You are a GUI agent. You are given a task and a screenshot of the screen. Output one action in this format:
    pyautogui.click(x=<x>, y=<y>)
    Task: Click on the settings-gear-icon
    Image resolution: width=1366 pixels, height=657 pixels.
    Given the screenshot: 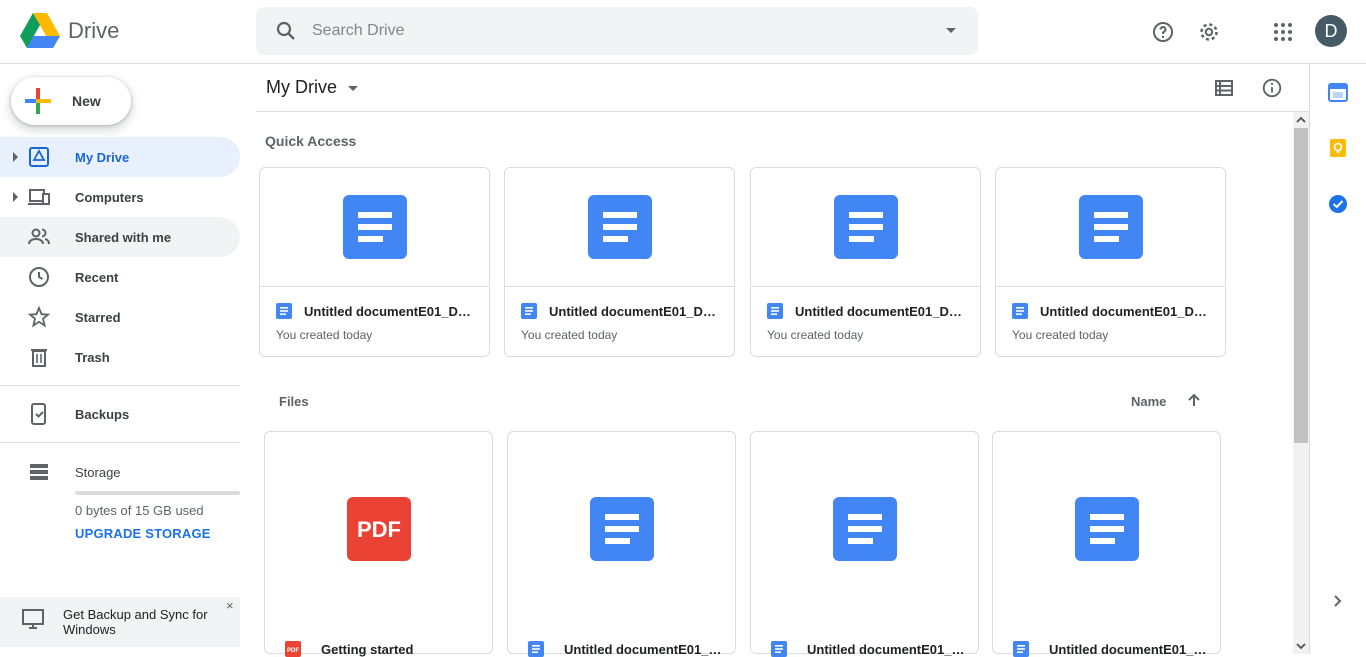 What is the action you would take?
    pyautogui.click(x=1209, y=32)
    